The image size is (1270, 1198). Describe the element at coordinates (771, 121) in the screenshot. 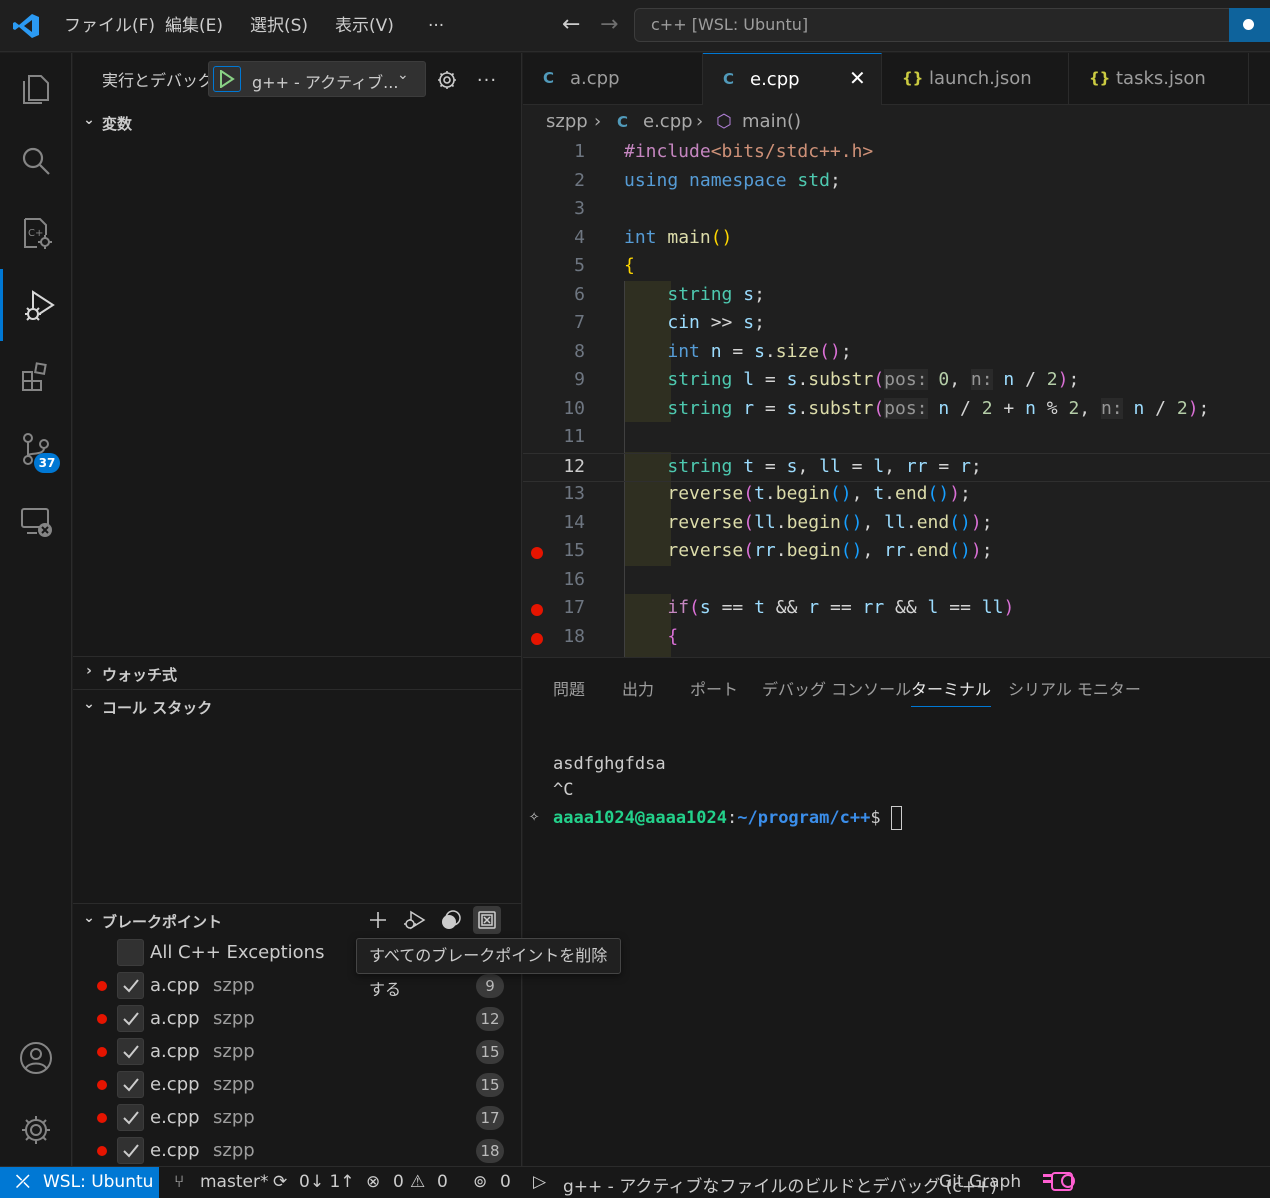

I see `breadcrumb-symbol: main()` at that location.